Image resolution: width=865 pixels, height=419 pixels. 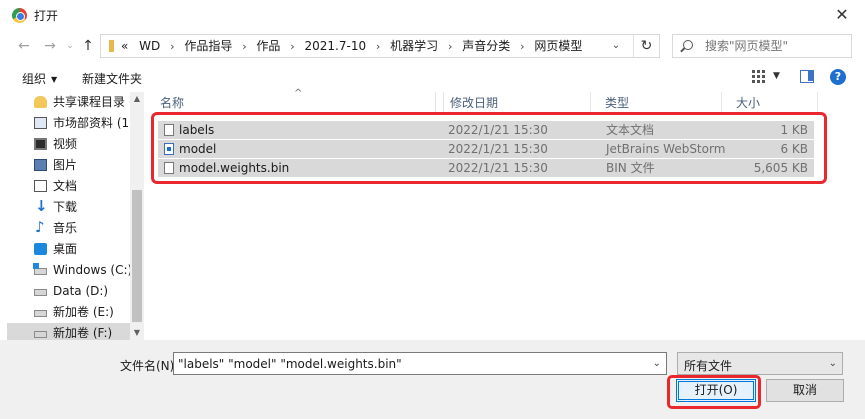 What do you see at coordinates (91, 123) in the screenshot?
I see `sidebar-item-label: 市场部资料 (192` at bounding box center [91, 123].